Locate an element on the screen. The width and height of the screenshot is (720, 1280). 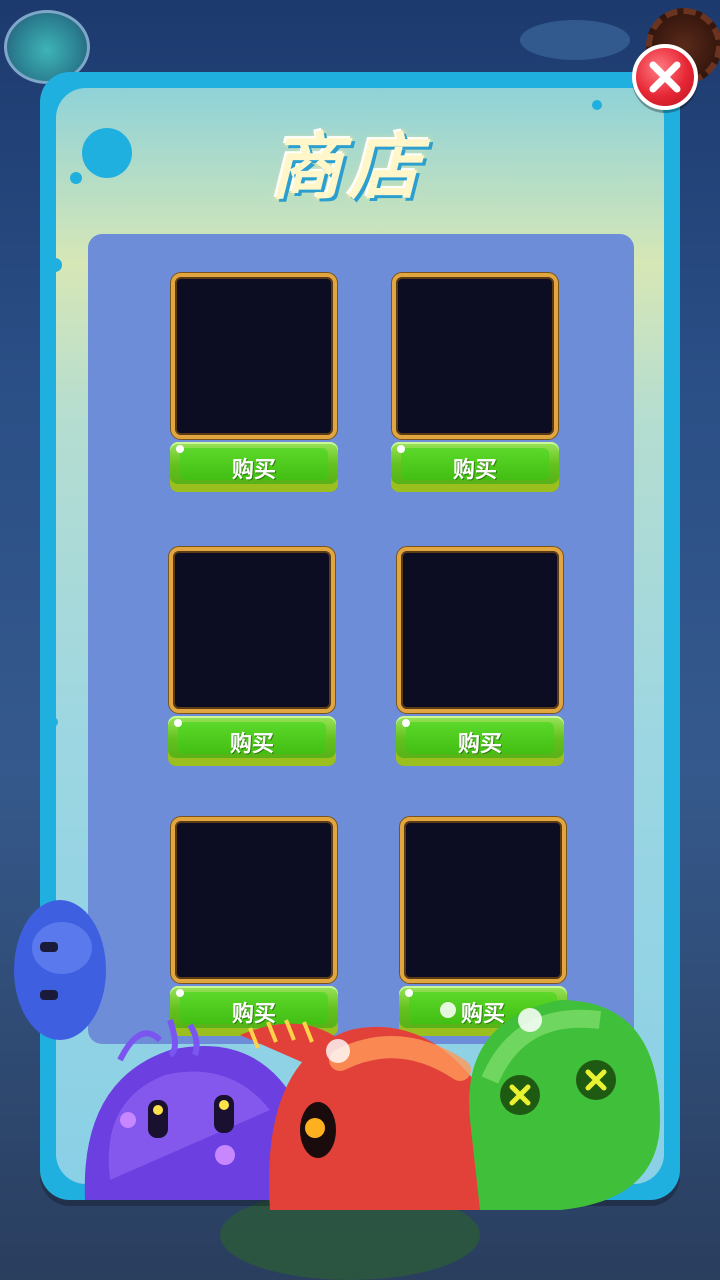
close-icon is located at coordinates (665, 77).